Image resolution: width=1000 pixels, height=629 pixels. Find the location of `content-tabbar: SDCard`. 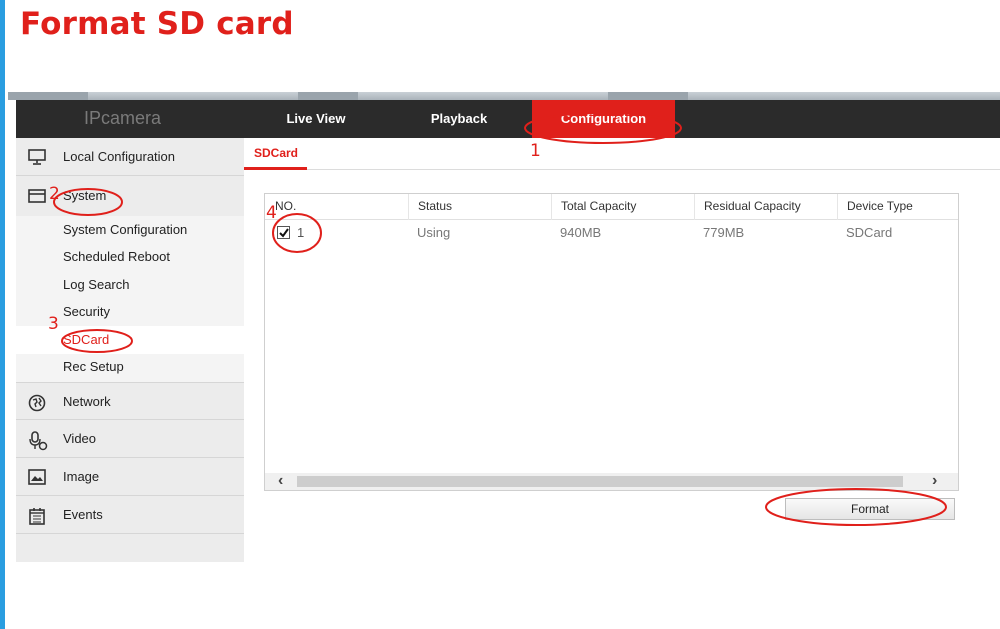

content-tabbar: SDCard is located at coordinates (622, 154).